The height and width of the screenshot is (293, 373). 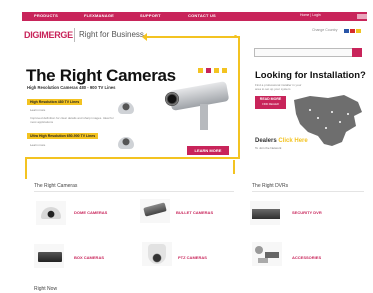 What do you see at coordinates (89, 257) in the screenshot?
I see `box-cameras-link: BOX CAMERAS` at bounding box center [89, 257].